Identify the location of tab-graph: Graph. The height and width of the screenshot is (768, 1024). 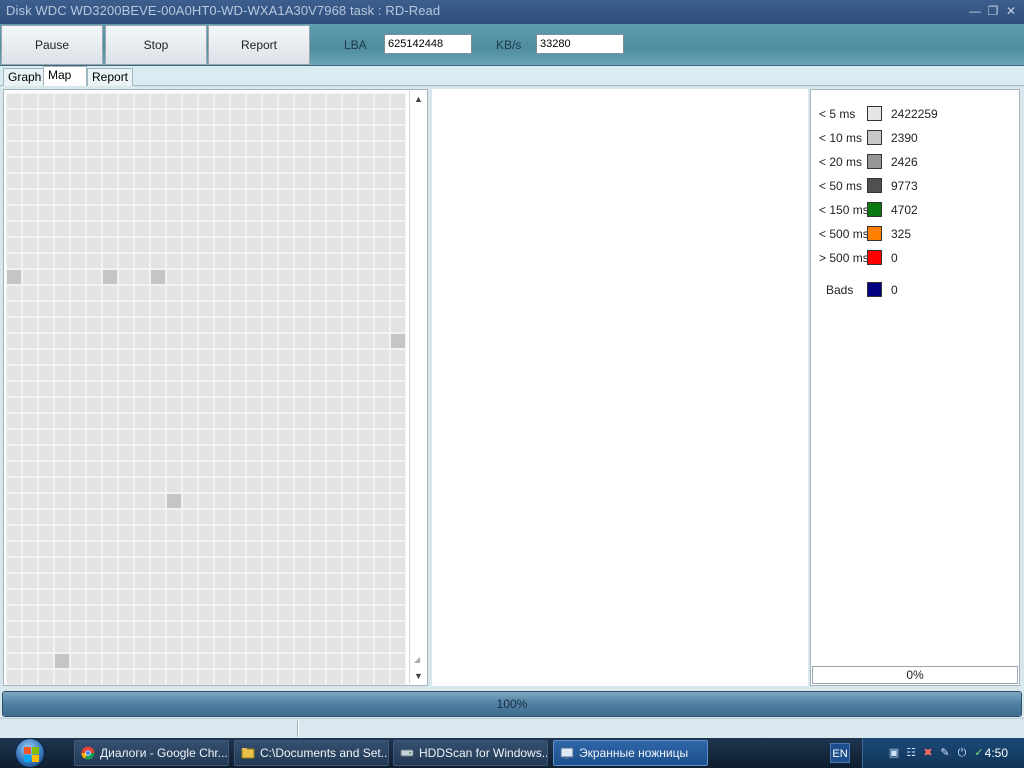
(25, 77).